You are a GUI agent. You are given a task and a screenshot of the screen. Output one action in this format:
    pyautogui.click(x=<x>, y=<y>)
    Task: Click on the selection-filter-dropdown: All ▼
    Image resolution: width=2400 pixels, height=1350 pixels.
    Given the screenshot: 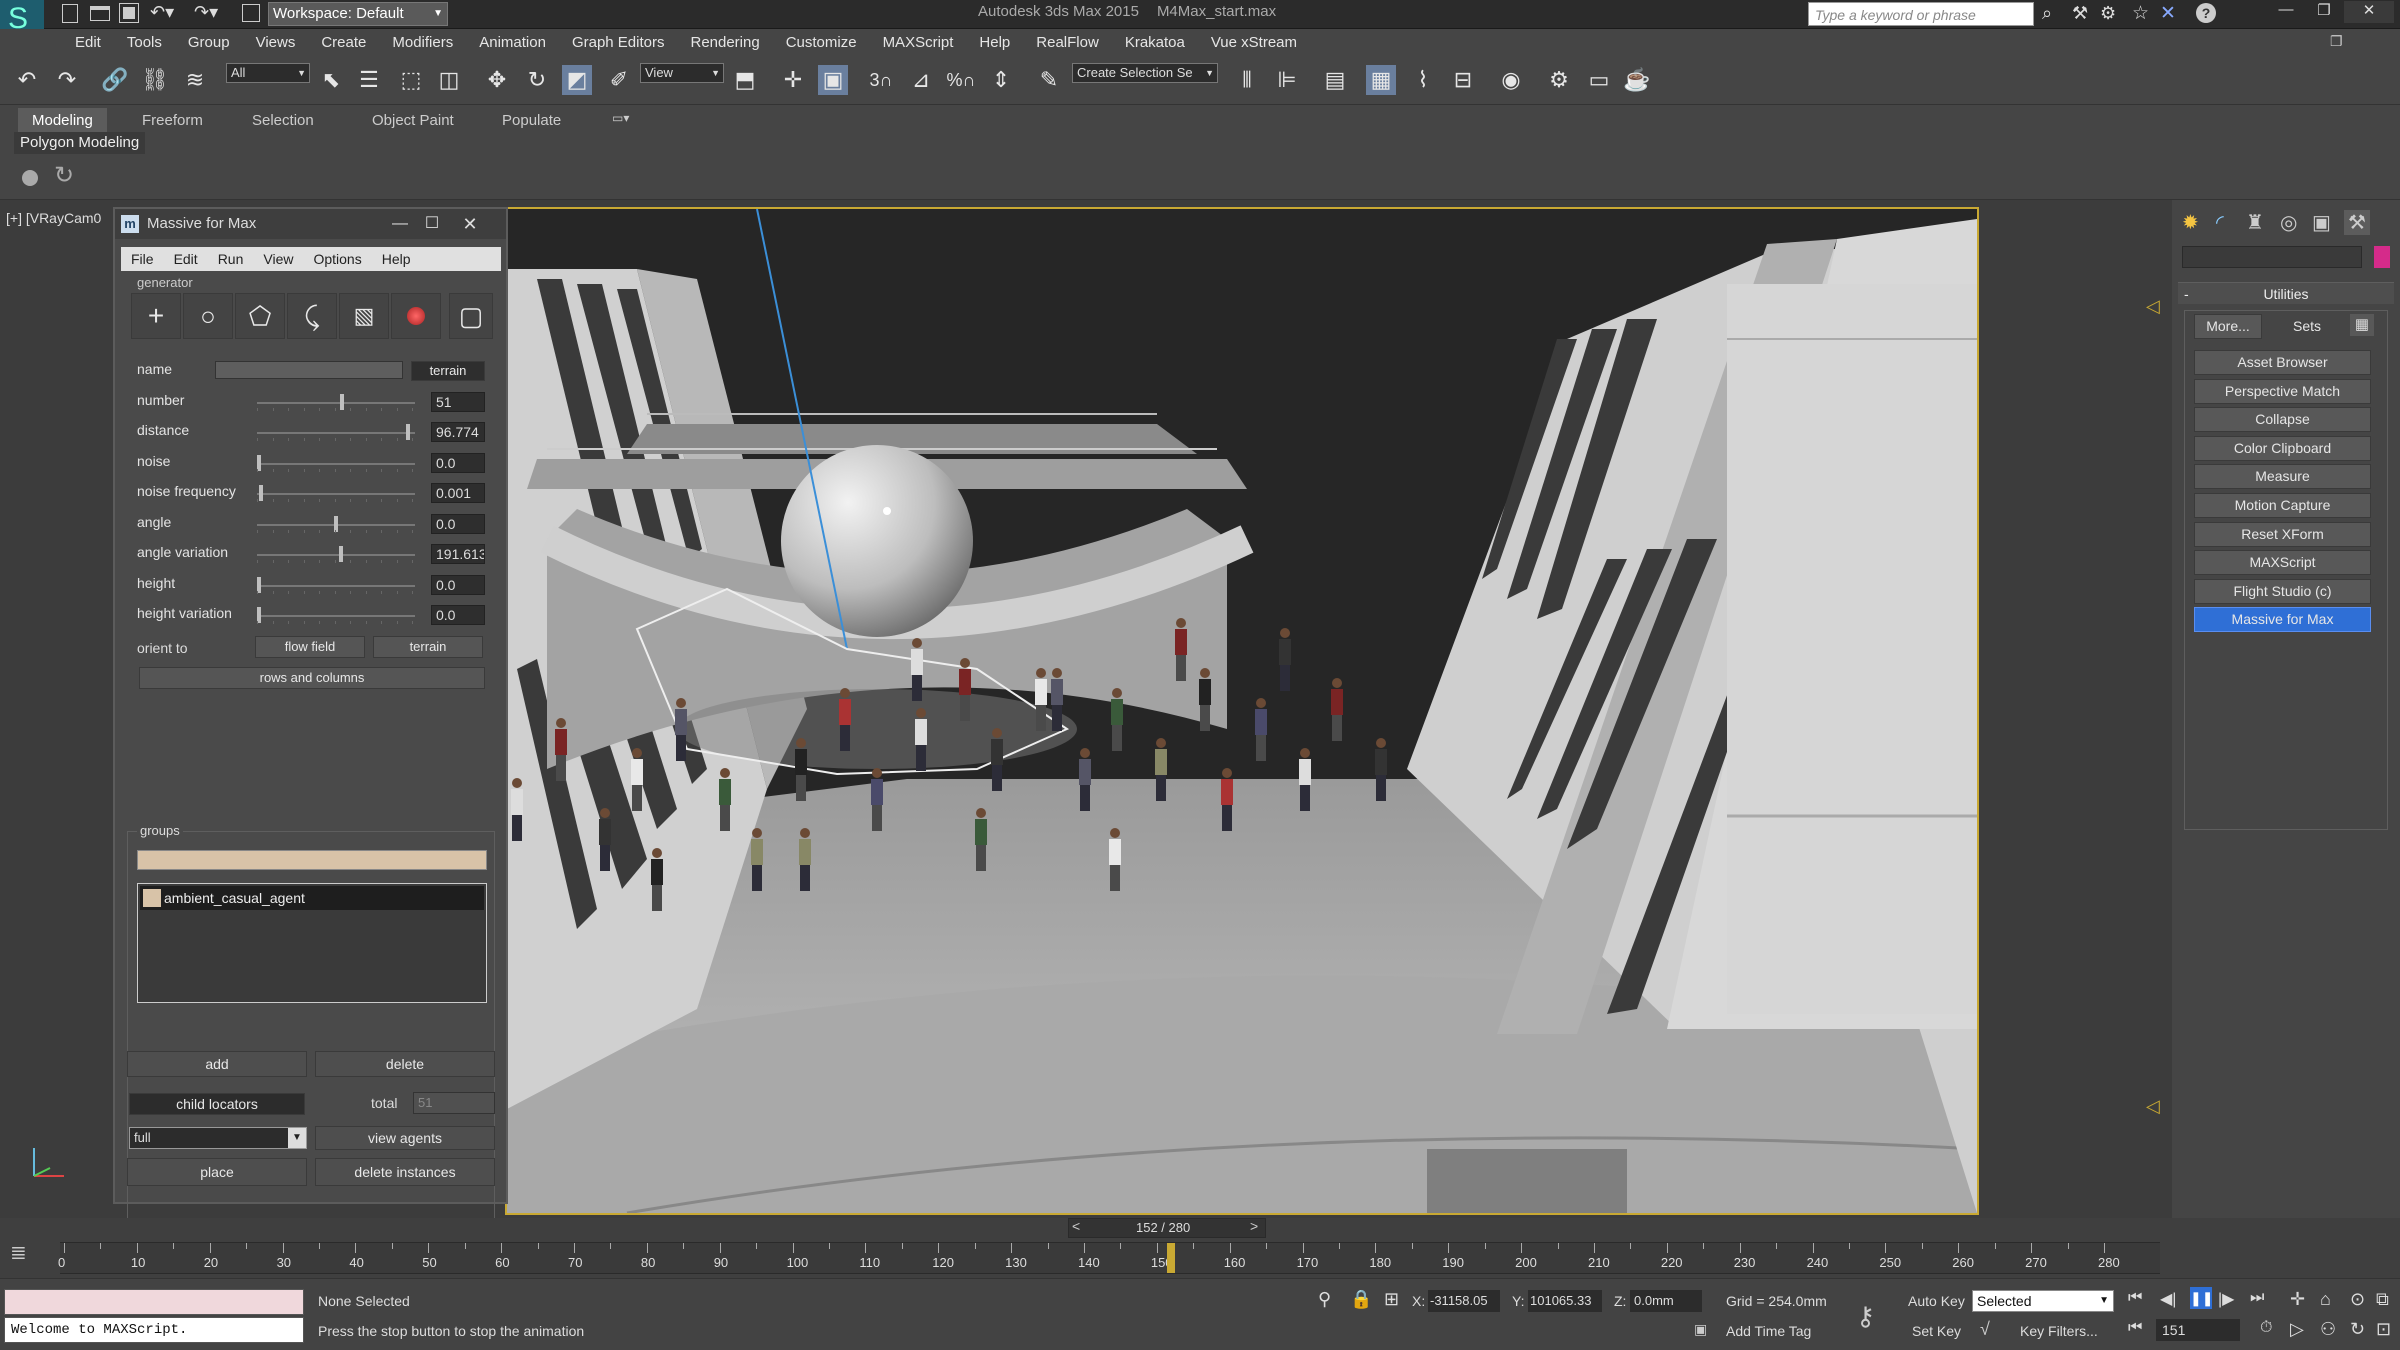 What is the action you would take?
    pyautogui.click(x=268, y=73)
    